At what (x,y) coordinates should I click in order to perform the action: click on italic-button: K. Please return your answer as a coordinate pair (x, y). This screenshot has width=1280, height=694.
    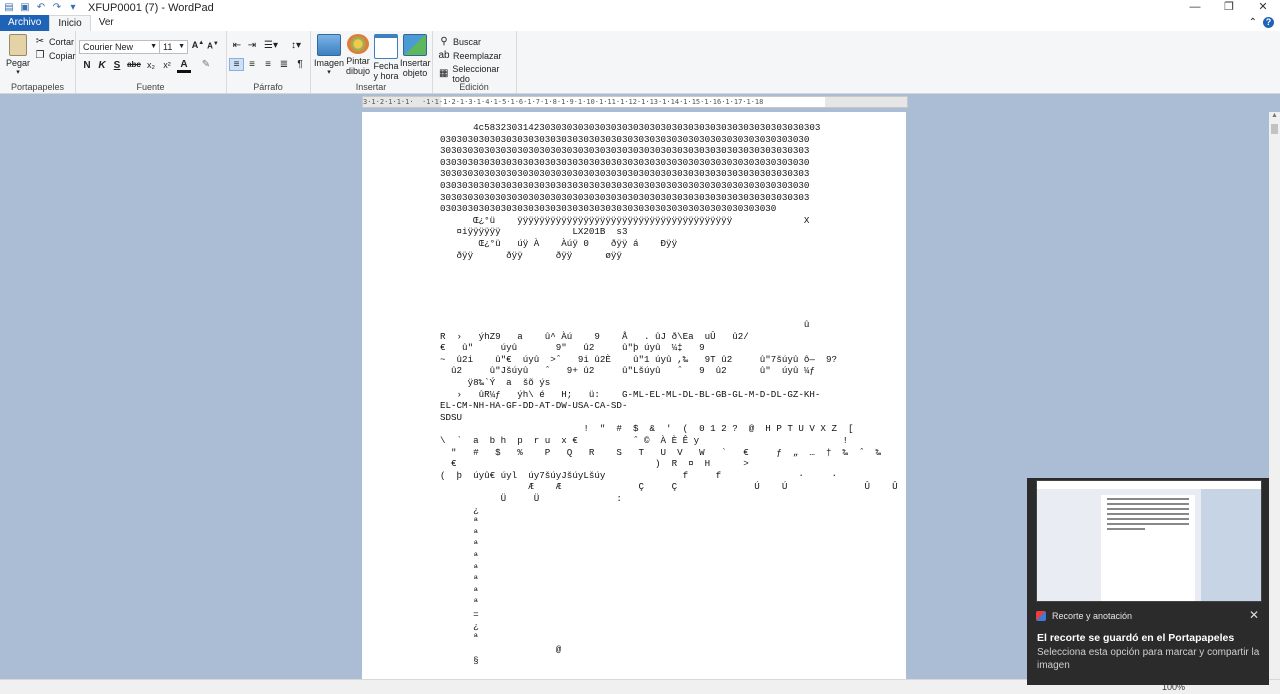
    Looking at the image, I should click on (102, 65).